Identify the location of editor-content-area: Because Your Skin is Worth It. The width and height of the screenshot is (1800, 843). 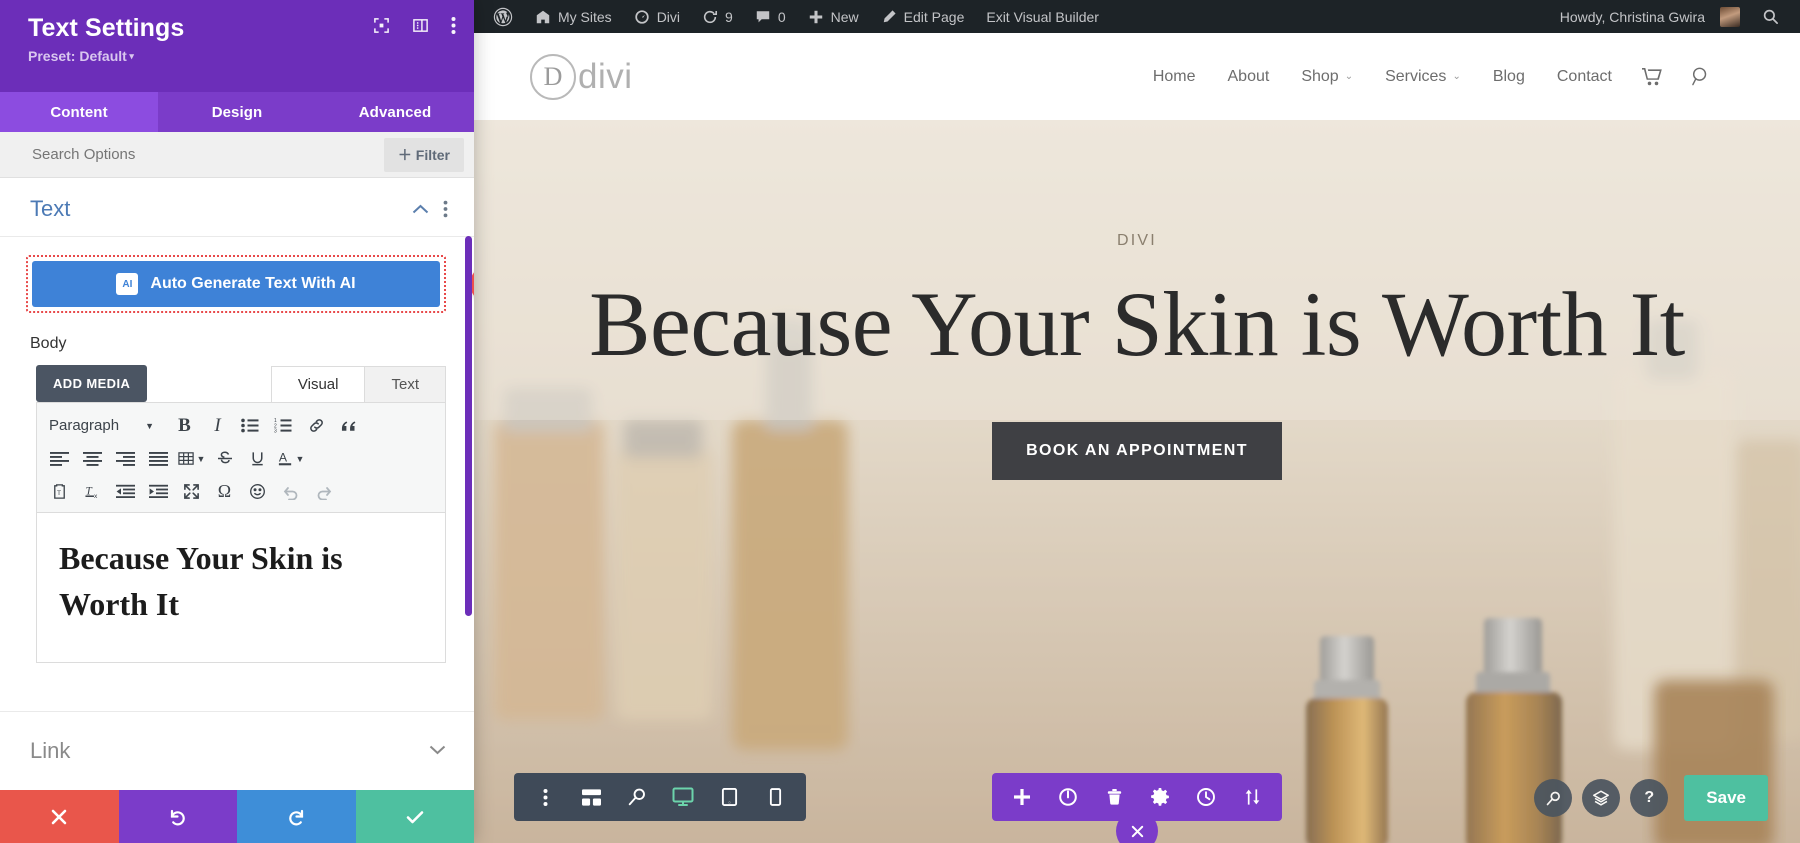
(241, 588).